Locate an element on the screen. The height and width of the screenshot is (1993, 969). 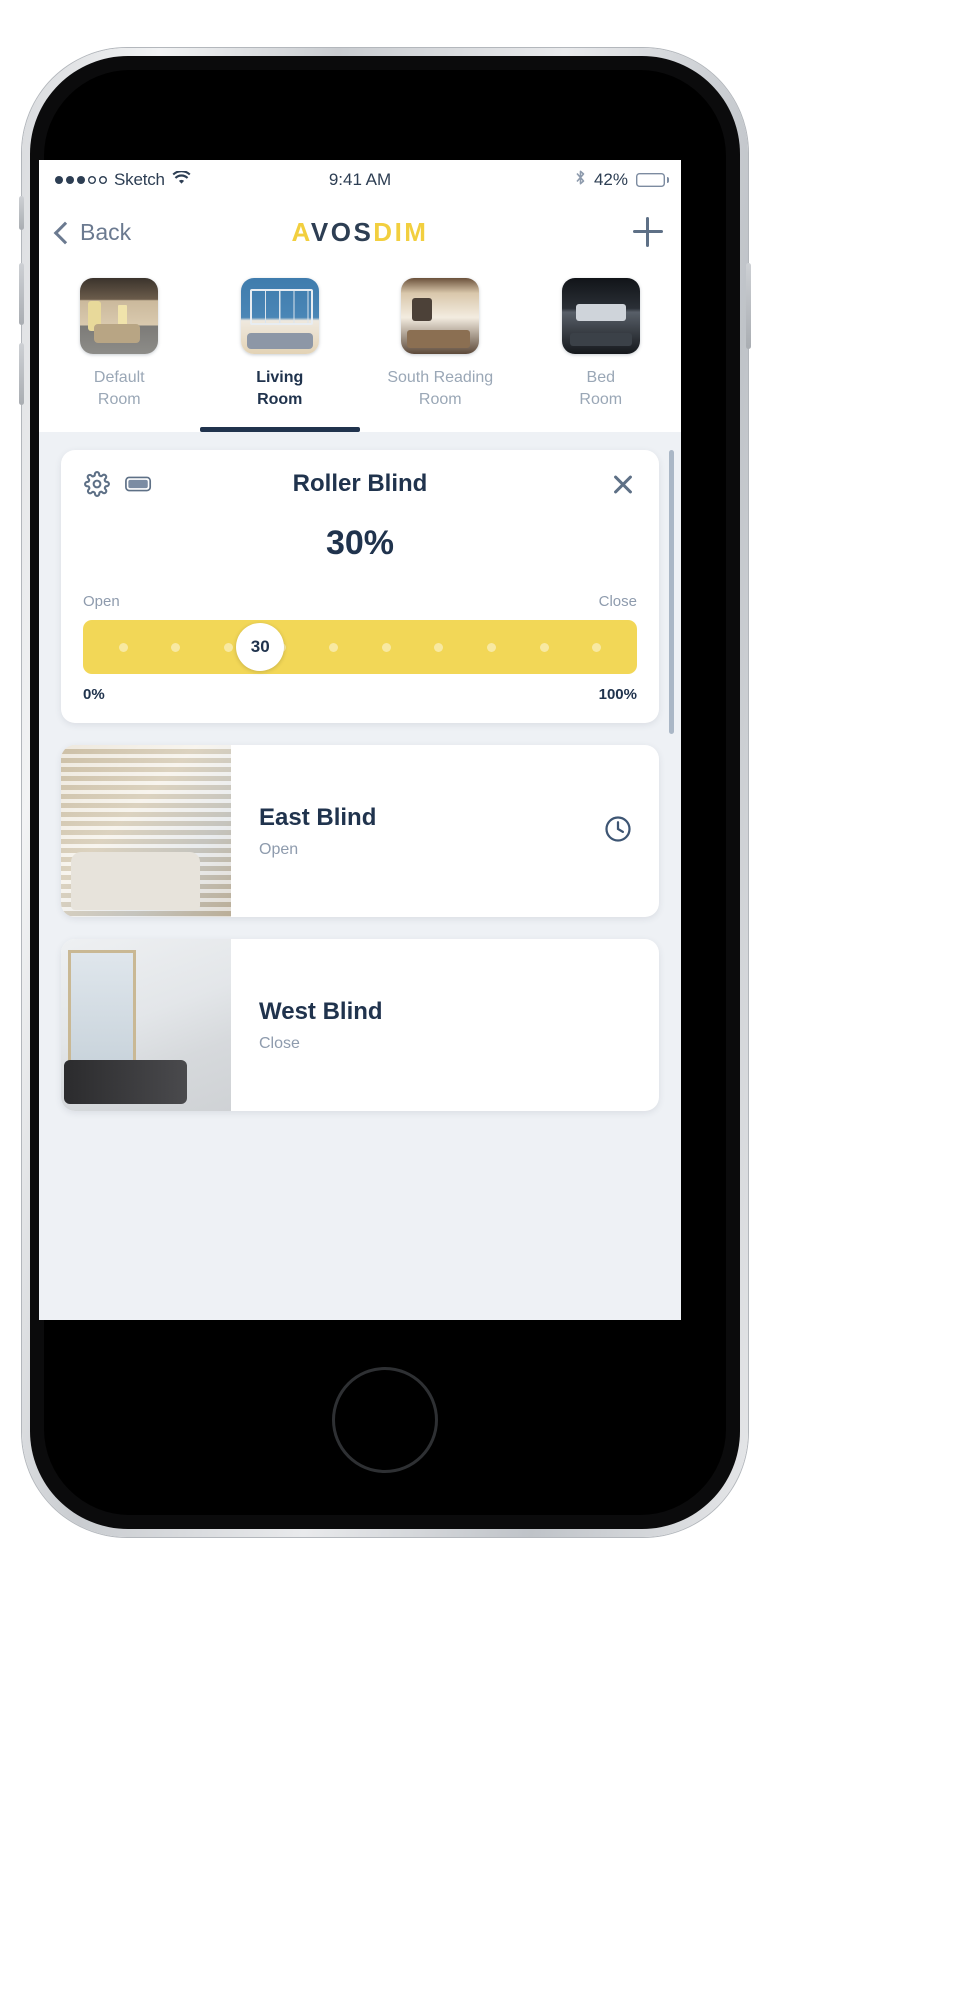
logo-letters-dim: DIM is located at coordinates (401, 231).